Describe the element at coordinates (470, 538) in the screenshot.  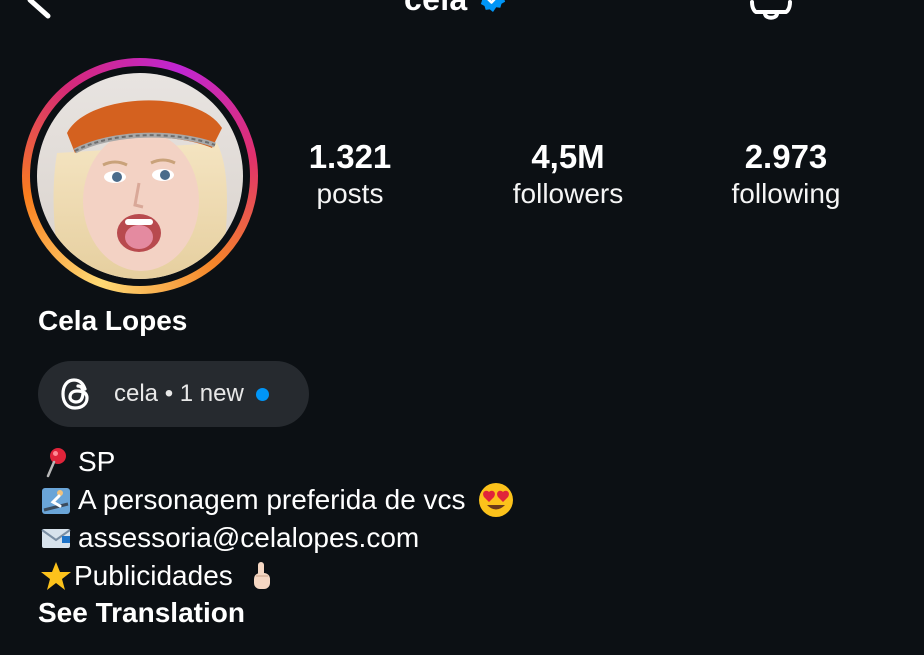
I see `bio-line-email: assessoria@celalopes.com` at that location.